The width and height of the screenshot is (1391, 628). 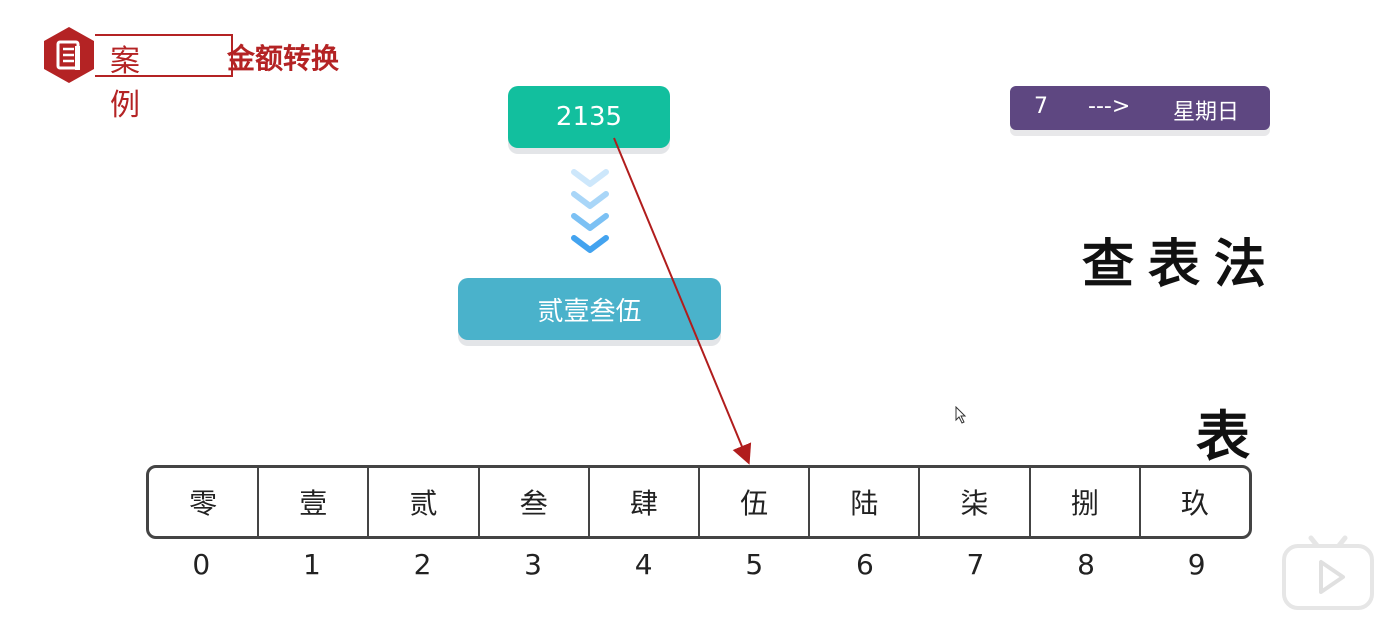 I want to click on table-index: 5, so click(x=754, y=564).